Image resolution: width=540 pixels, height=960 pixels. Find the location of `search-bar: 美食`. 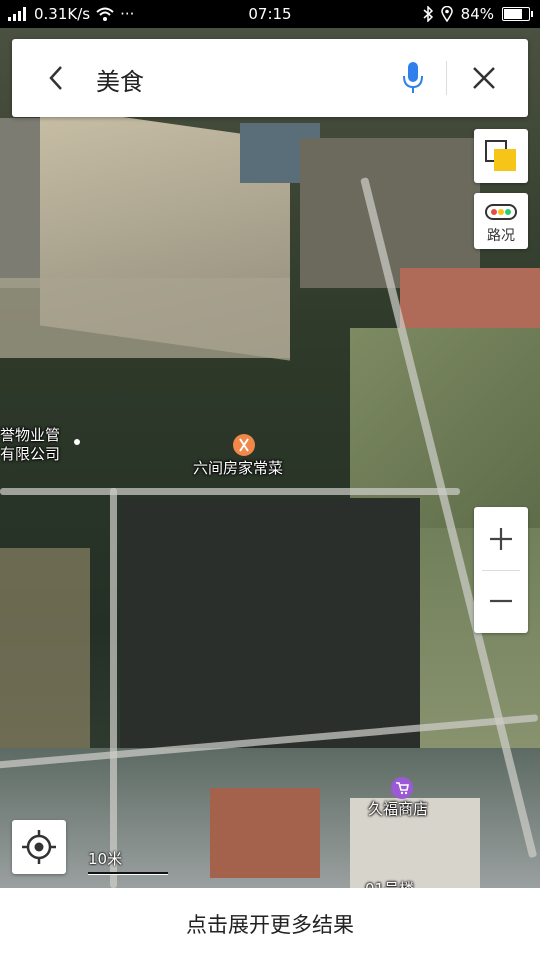

search-bar: 美食 is located at coordinates (270, 78).